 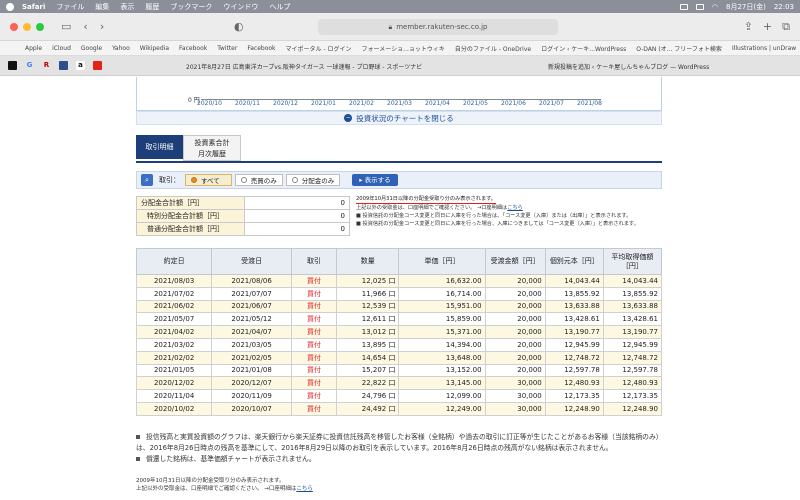 What do you see at coordinates (764, 48) in the screenshot?
I see `bookmark-item: Illustrations | unDraw` at bounding box center [764, 48].